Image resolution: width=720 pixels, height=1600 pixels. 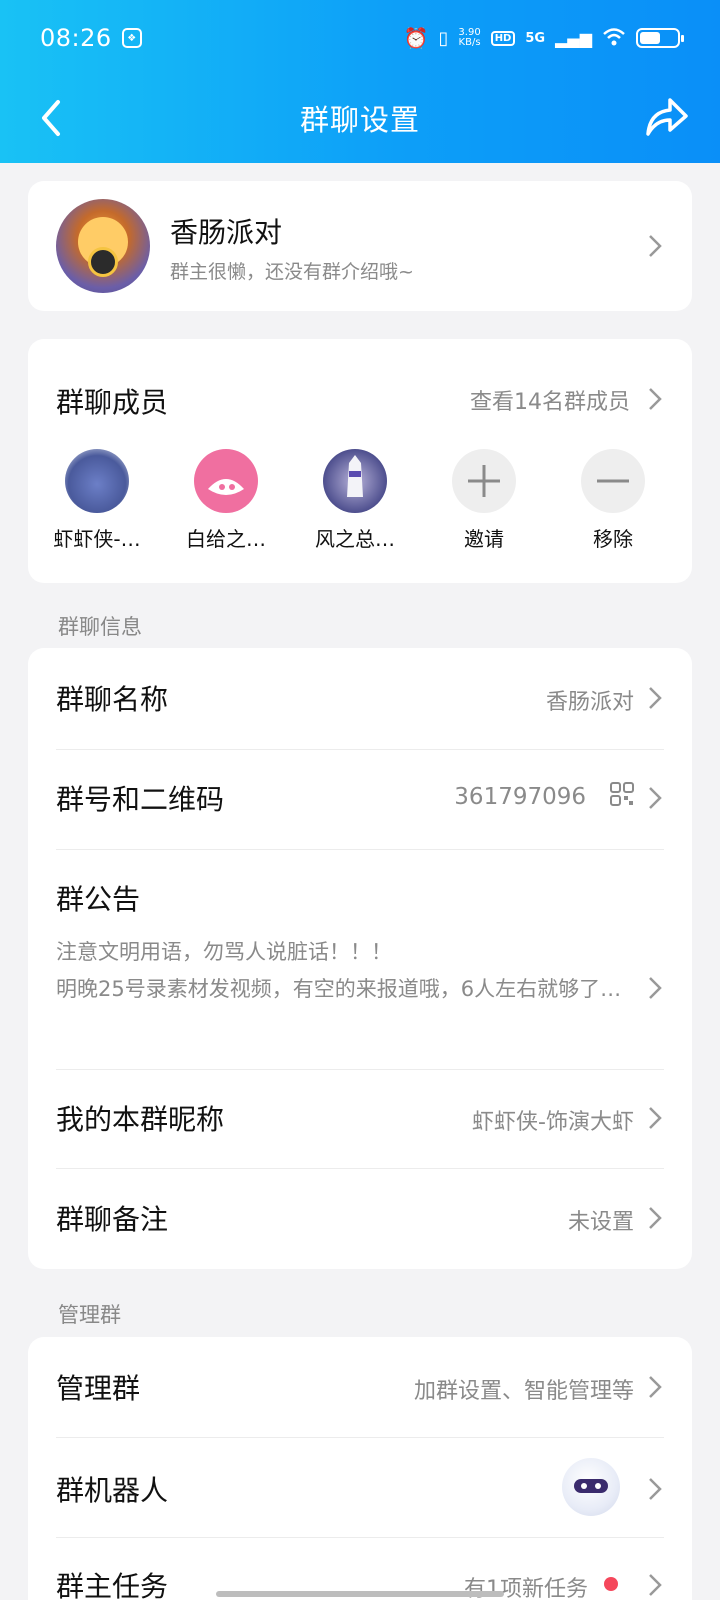 I want to click on network-type: 5G, so click(x=535, y=38).